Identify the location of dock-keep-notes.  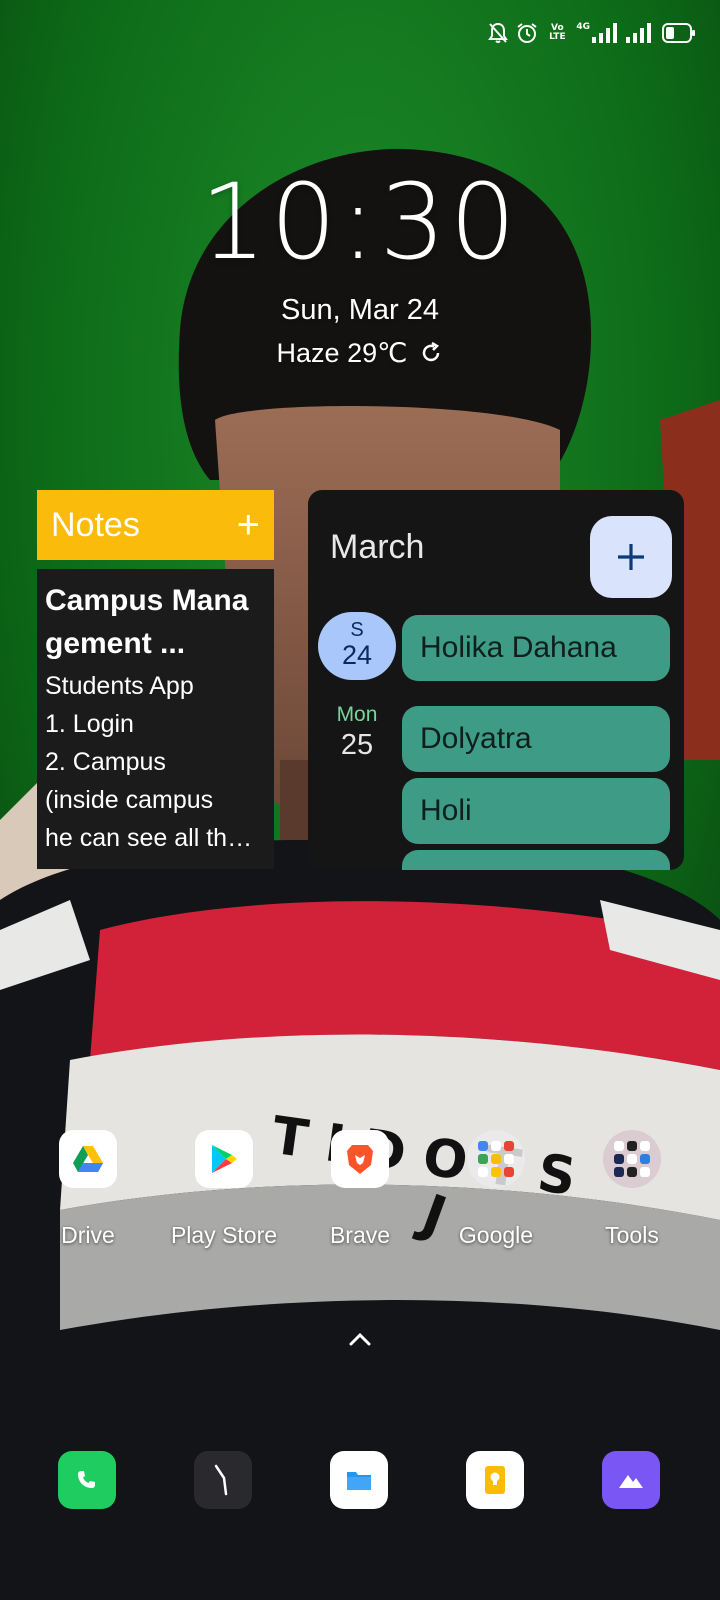
(495, 1480).